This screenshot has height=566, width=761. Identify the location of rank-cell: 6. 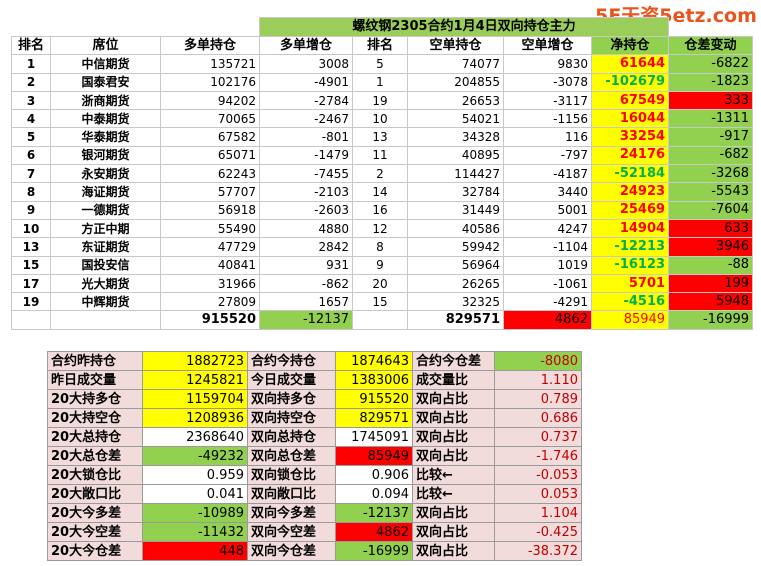
(31, 155).